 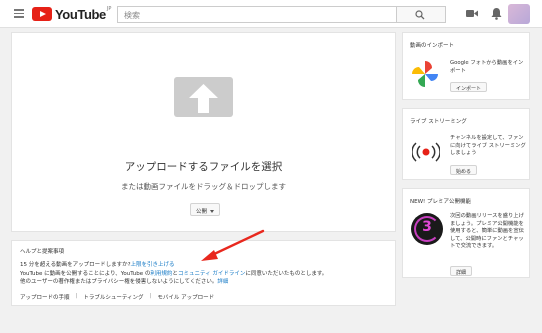 What do you see at coordinates (161, 274) in the screenshot?
I see `terms-link: 利用規約` at bounding box center [161, 274].